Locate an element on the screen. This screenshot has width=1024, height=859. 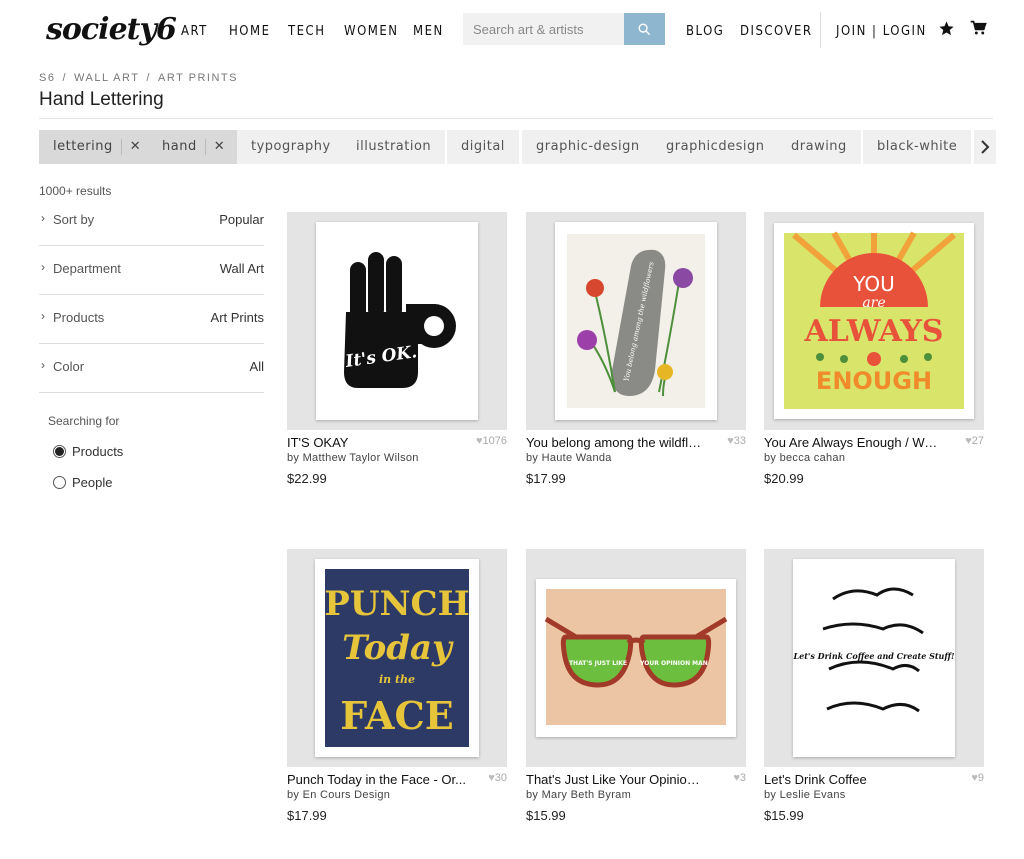
breadcrumb-art-prints: ART PRINTS is located at coordinates (198, 78).